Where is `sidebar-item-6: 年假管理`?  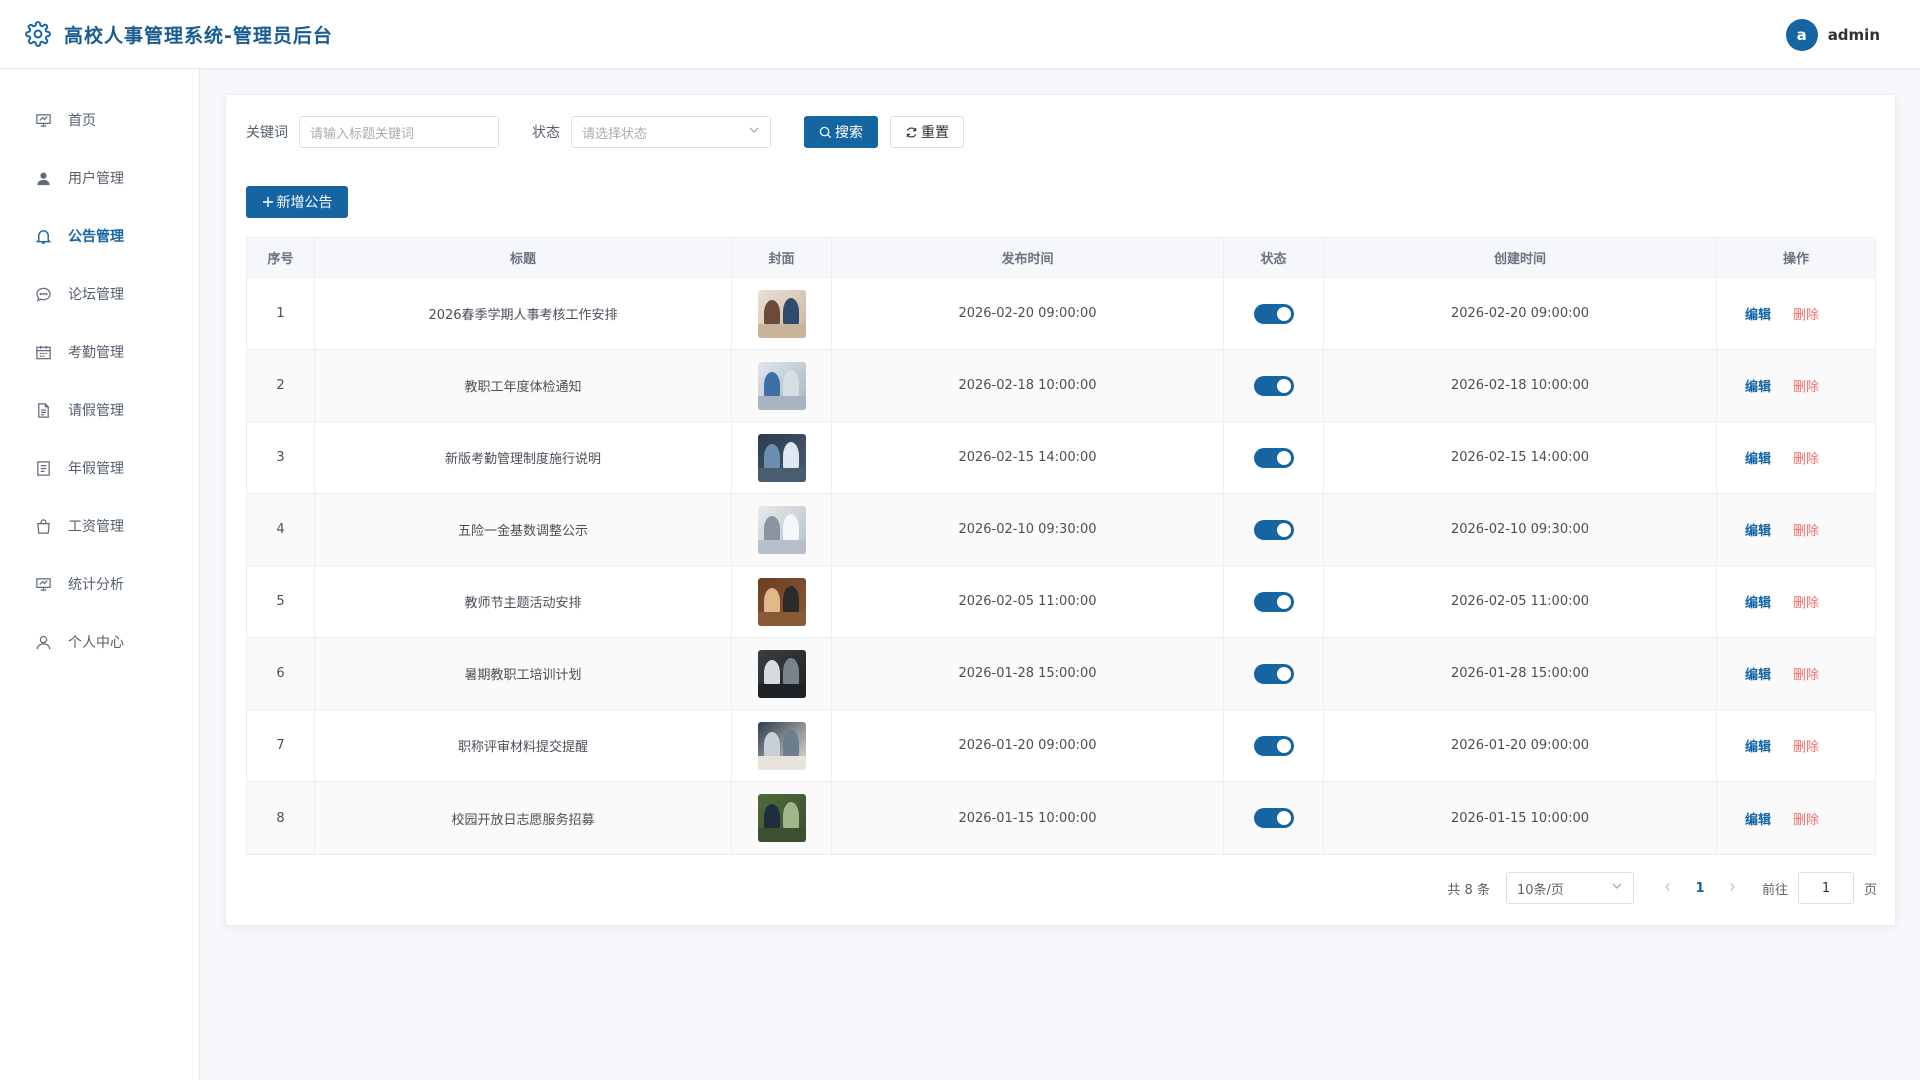
sidebar-item-6: 年假管理 is located at coordinates (99, 468).